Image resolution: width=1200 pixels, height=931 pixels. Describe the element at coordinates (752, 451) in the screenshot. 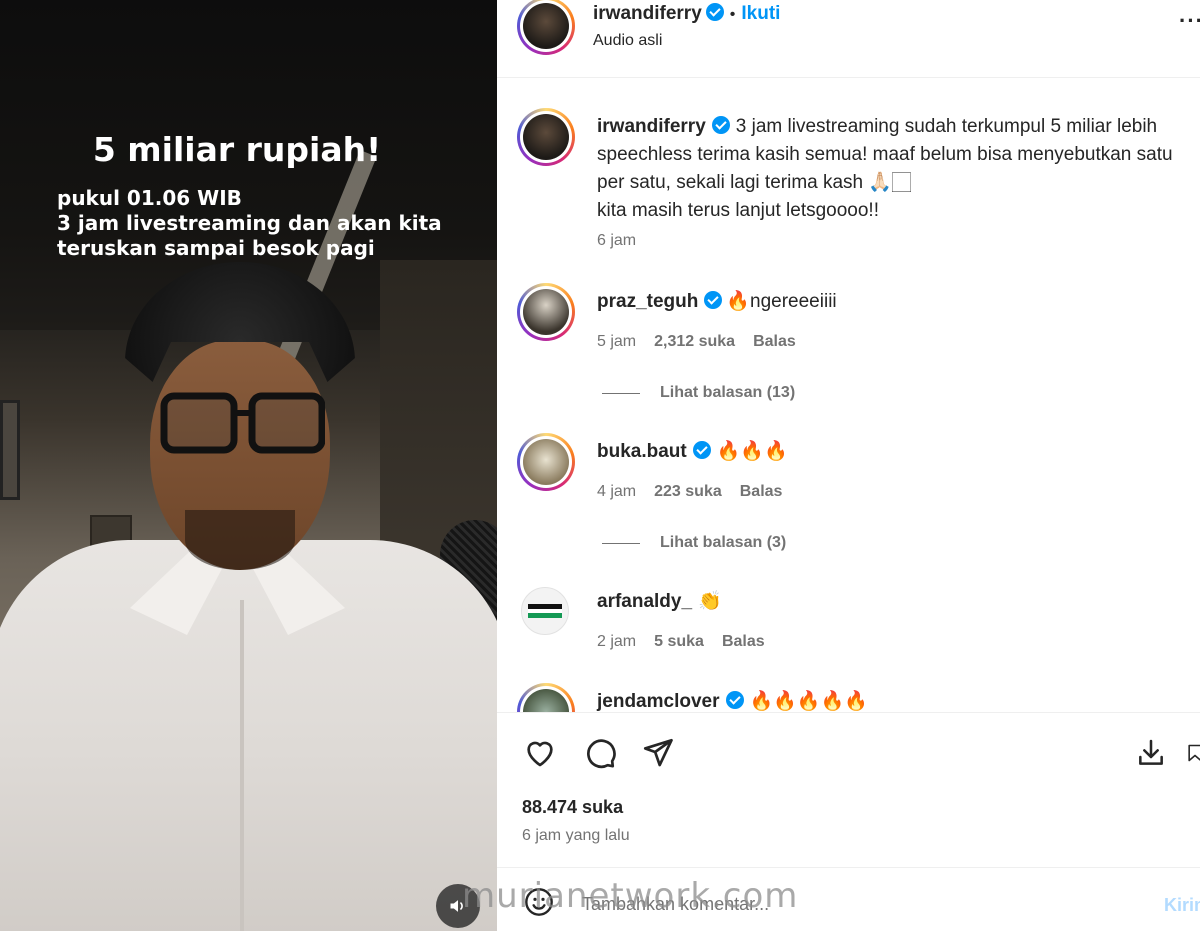

I see `comment-body: 🔥🔥🔥` at that location.